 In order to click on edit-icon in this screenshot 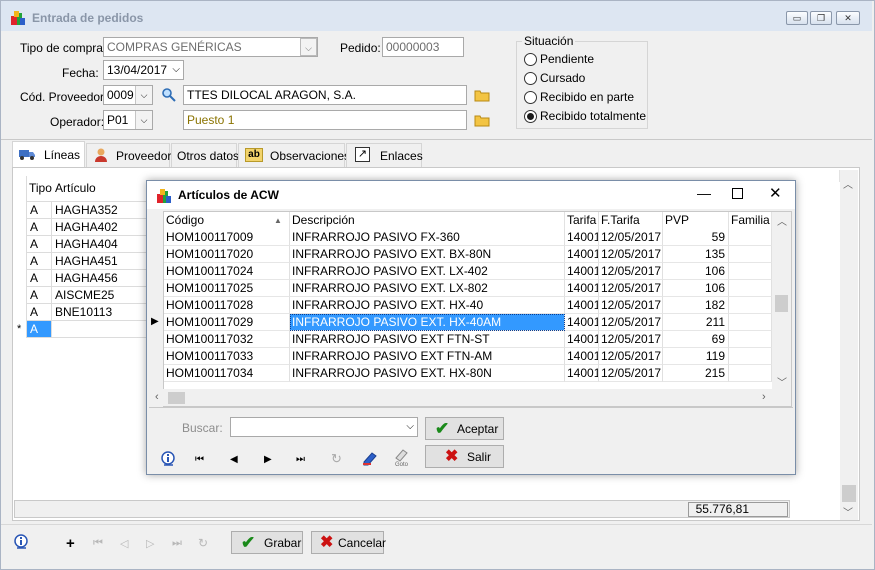, I will do `click(370, 458)`.